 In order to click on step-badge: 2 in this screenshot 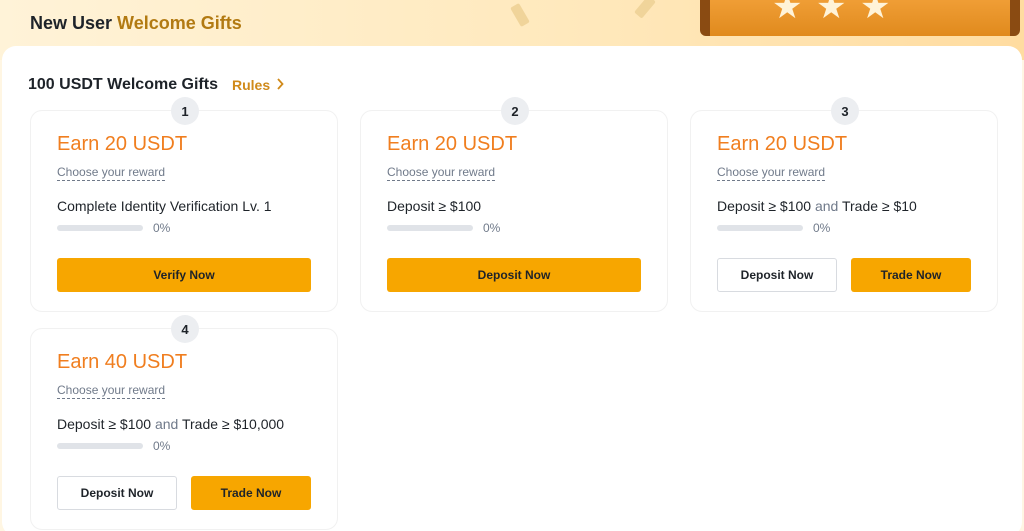, I will do `click(515, 111)`.